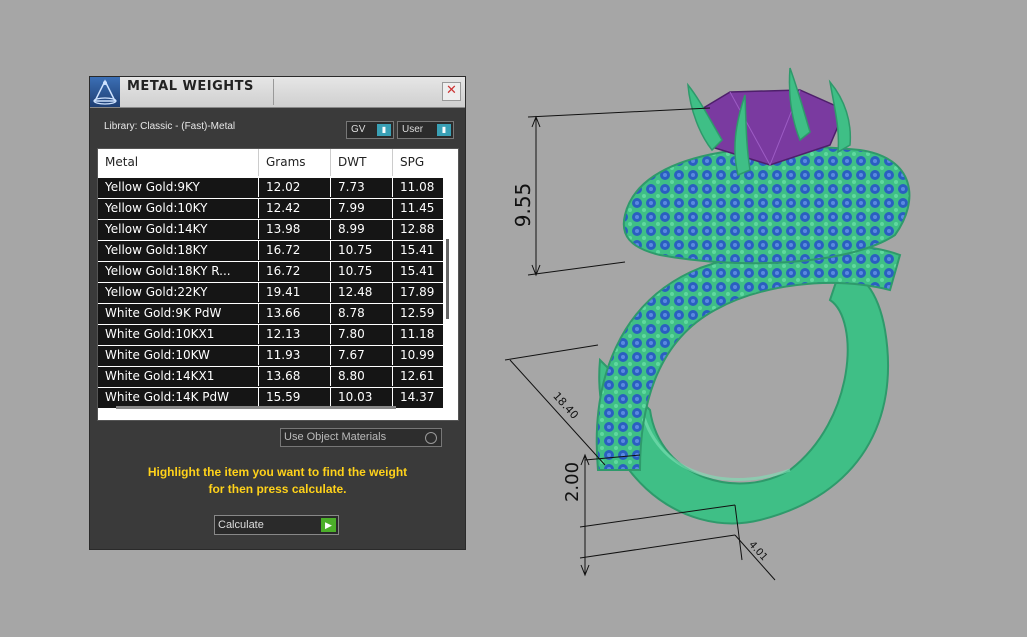 This screenshot has height=637, width=1027. Describe the element at coordinates (565, 406) in the screenshot. I see `width-dimension-label: 18.40` at that location.